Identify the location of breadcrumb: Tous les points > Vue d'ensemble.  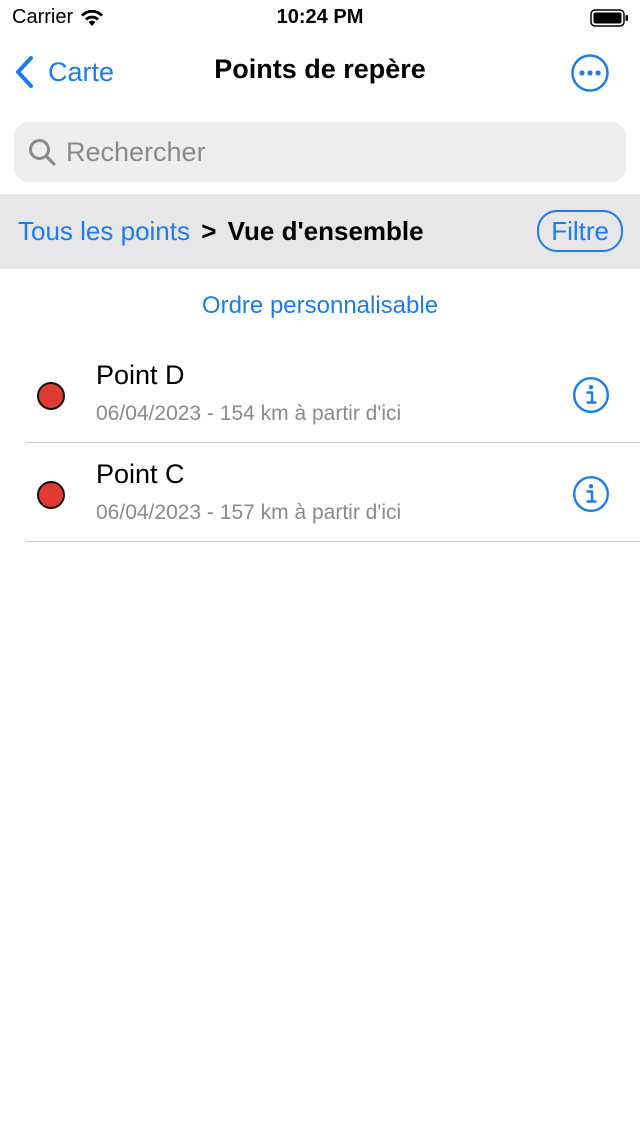
(221, 231).